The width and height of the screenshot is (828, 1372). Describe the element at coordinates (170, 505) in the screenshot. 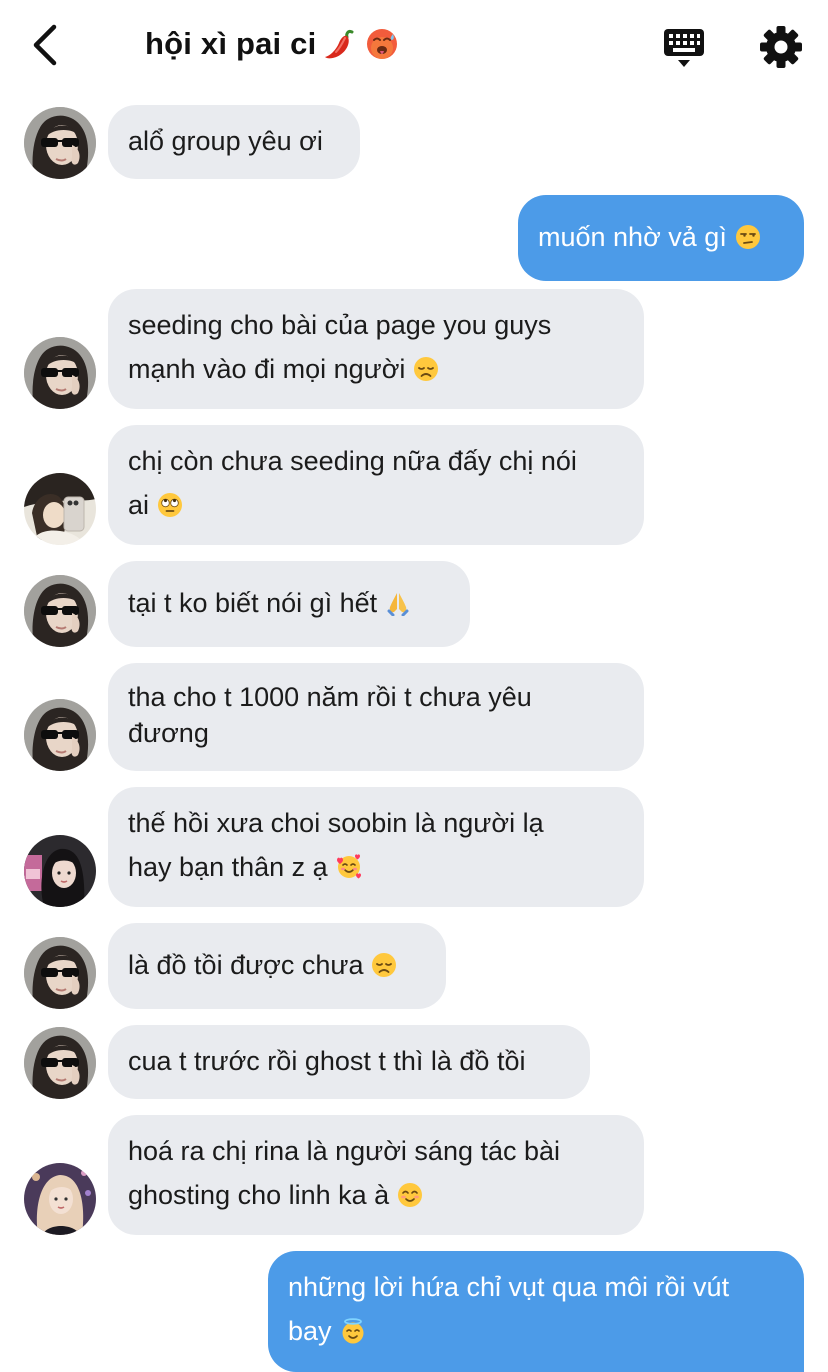

I see `eye-roll-face-emoji` at that location.